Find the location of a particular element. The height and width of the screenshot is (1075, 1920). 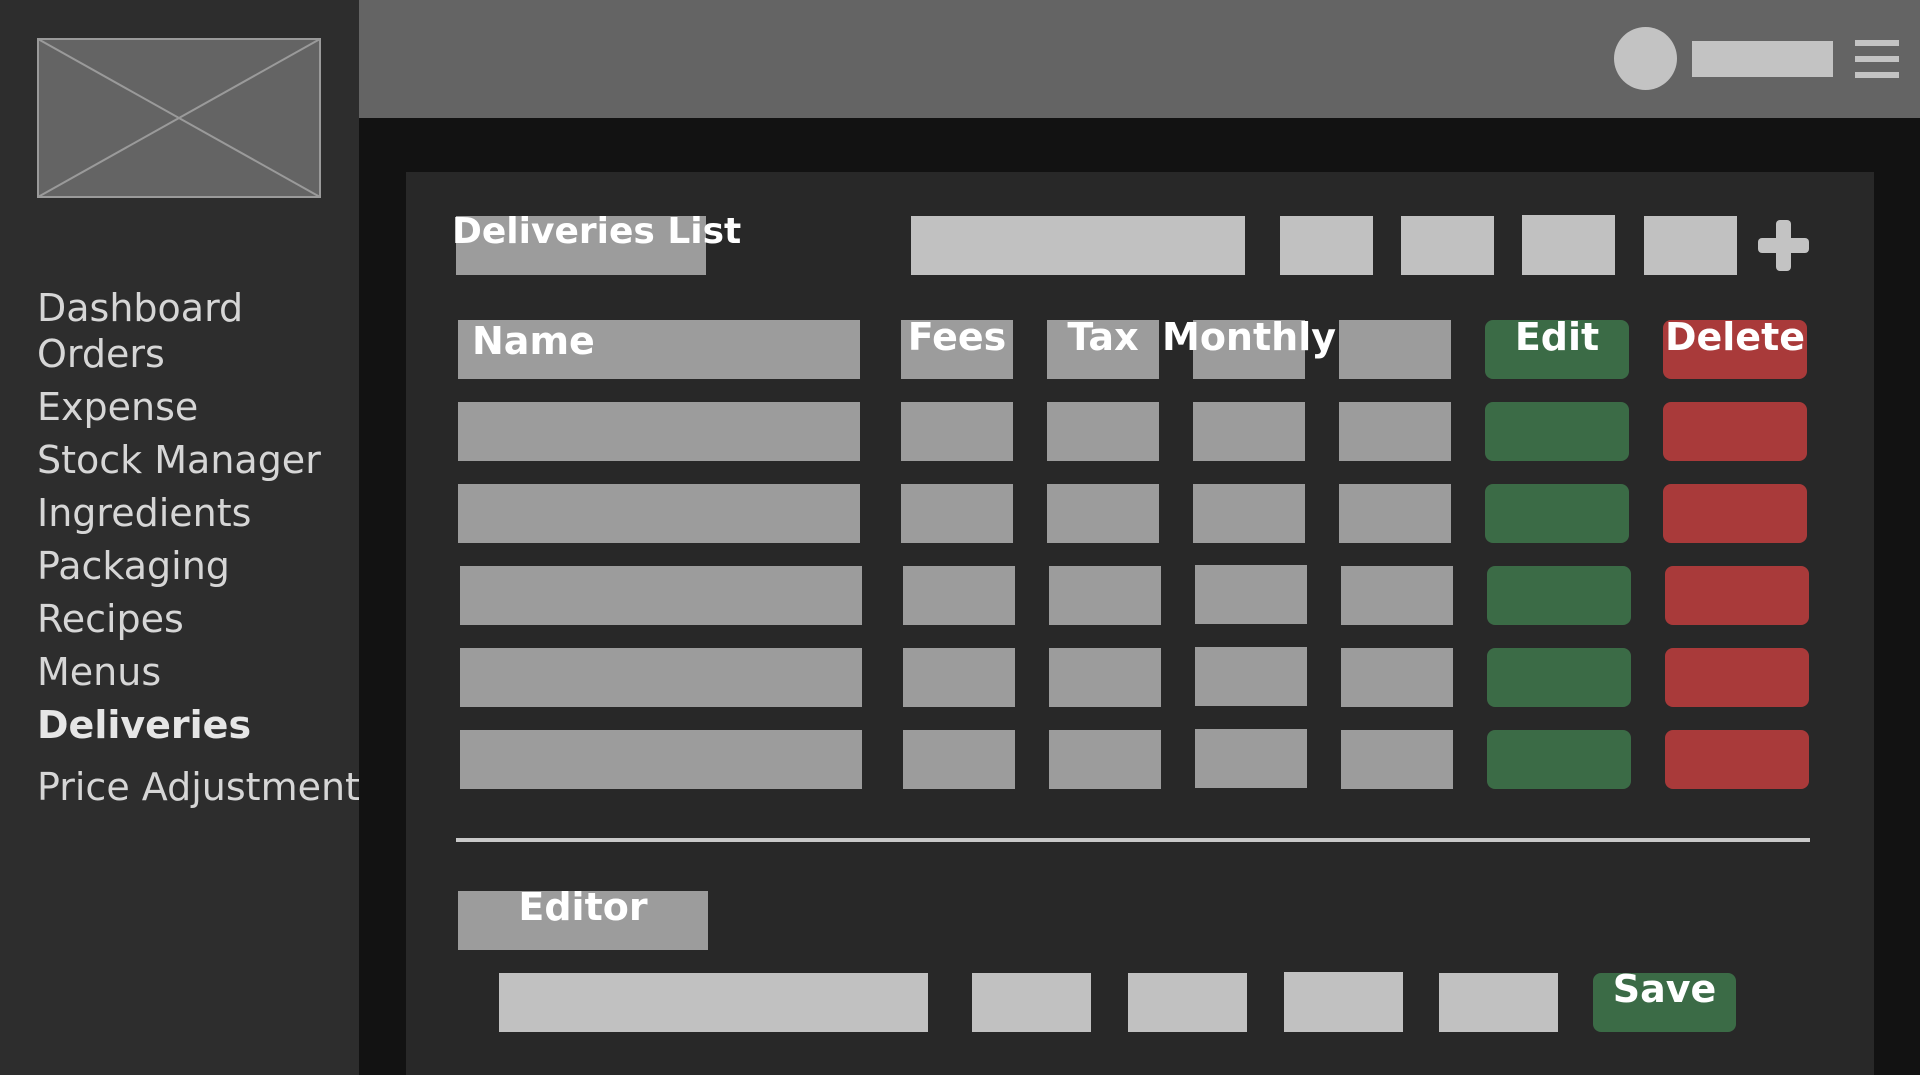

image-placeholder-icon is located at coordinates (179, 118).